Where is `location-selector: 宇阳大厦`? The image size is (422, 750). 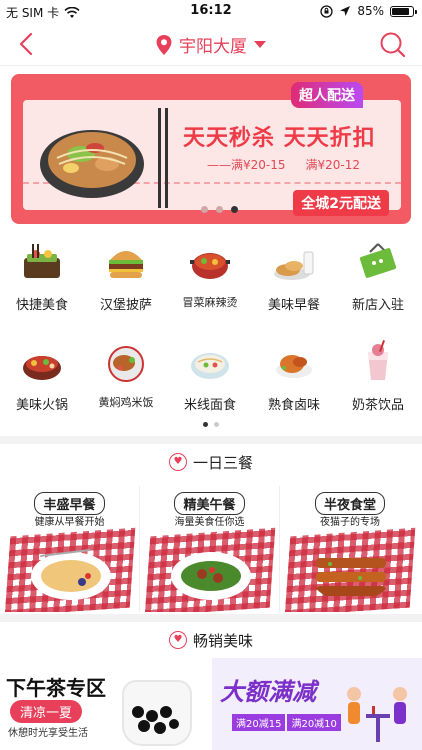
location-selector: 宇阳大厦 is located at coordinates (211, 44).